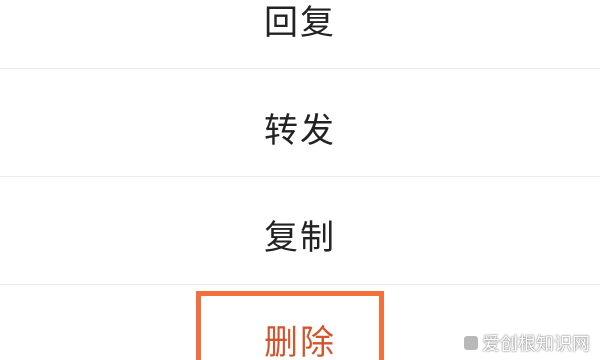  I want to click on watermark-text: 爱创根知识网, so click(536, 344).